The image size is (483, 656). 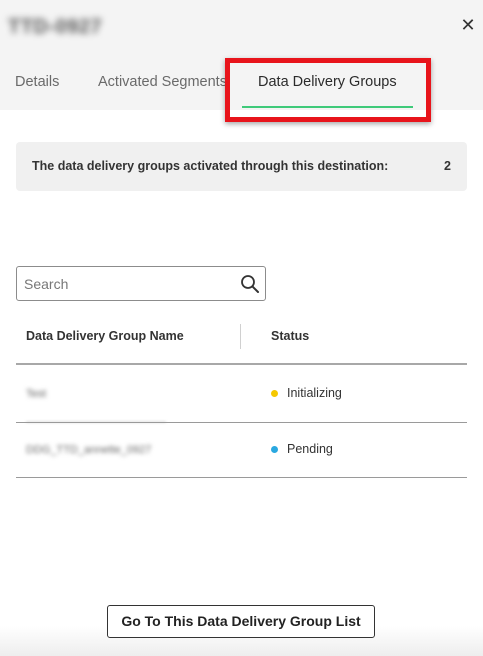 I want to click on search-input, so click(x=129, y=284).